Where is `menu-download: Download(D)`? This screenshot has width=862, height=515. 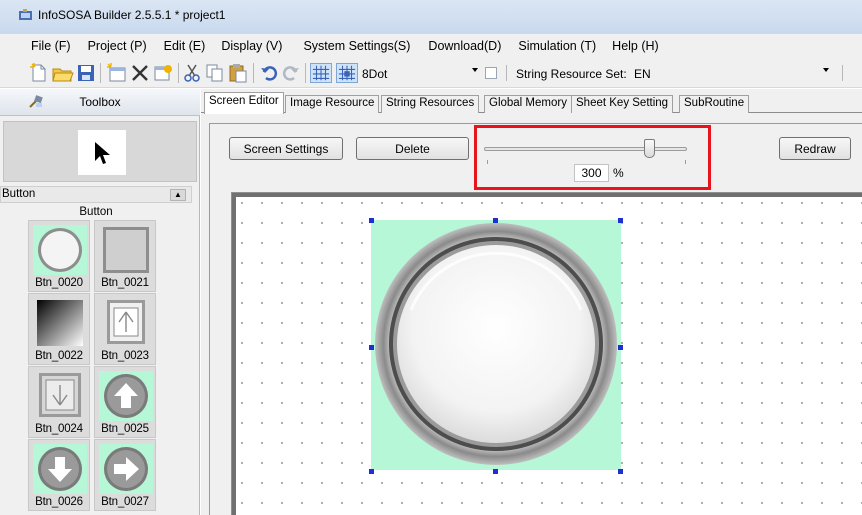 menu-download: Download(D) is located at coordinates (464, 46).